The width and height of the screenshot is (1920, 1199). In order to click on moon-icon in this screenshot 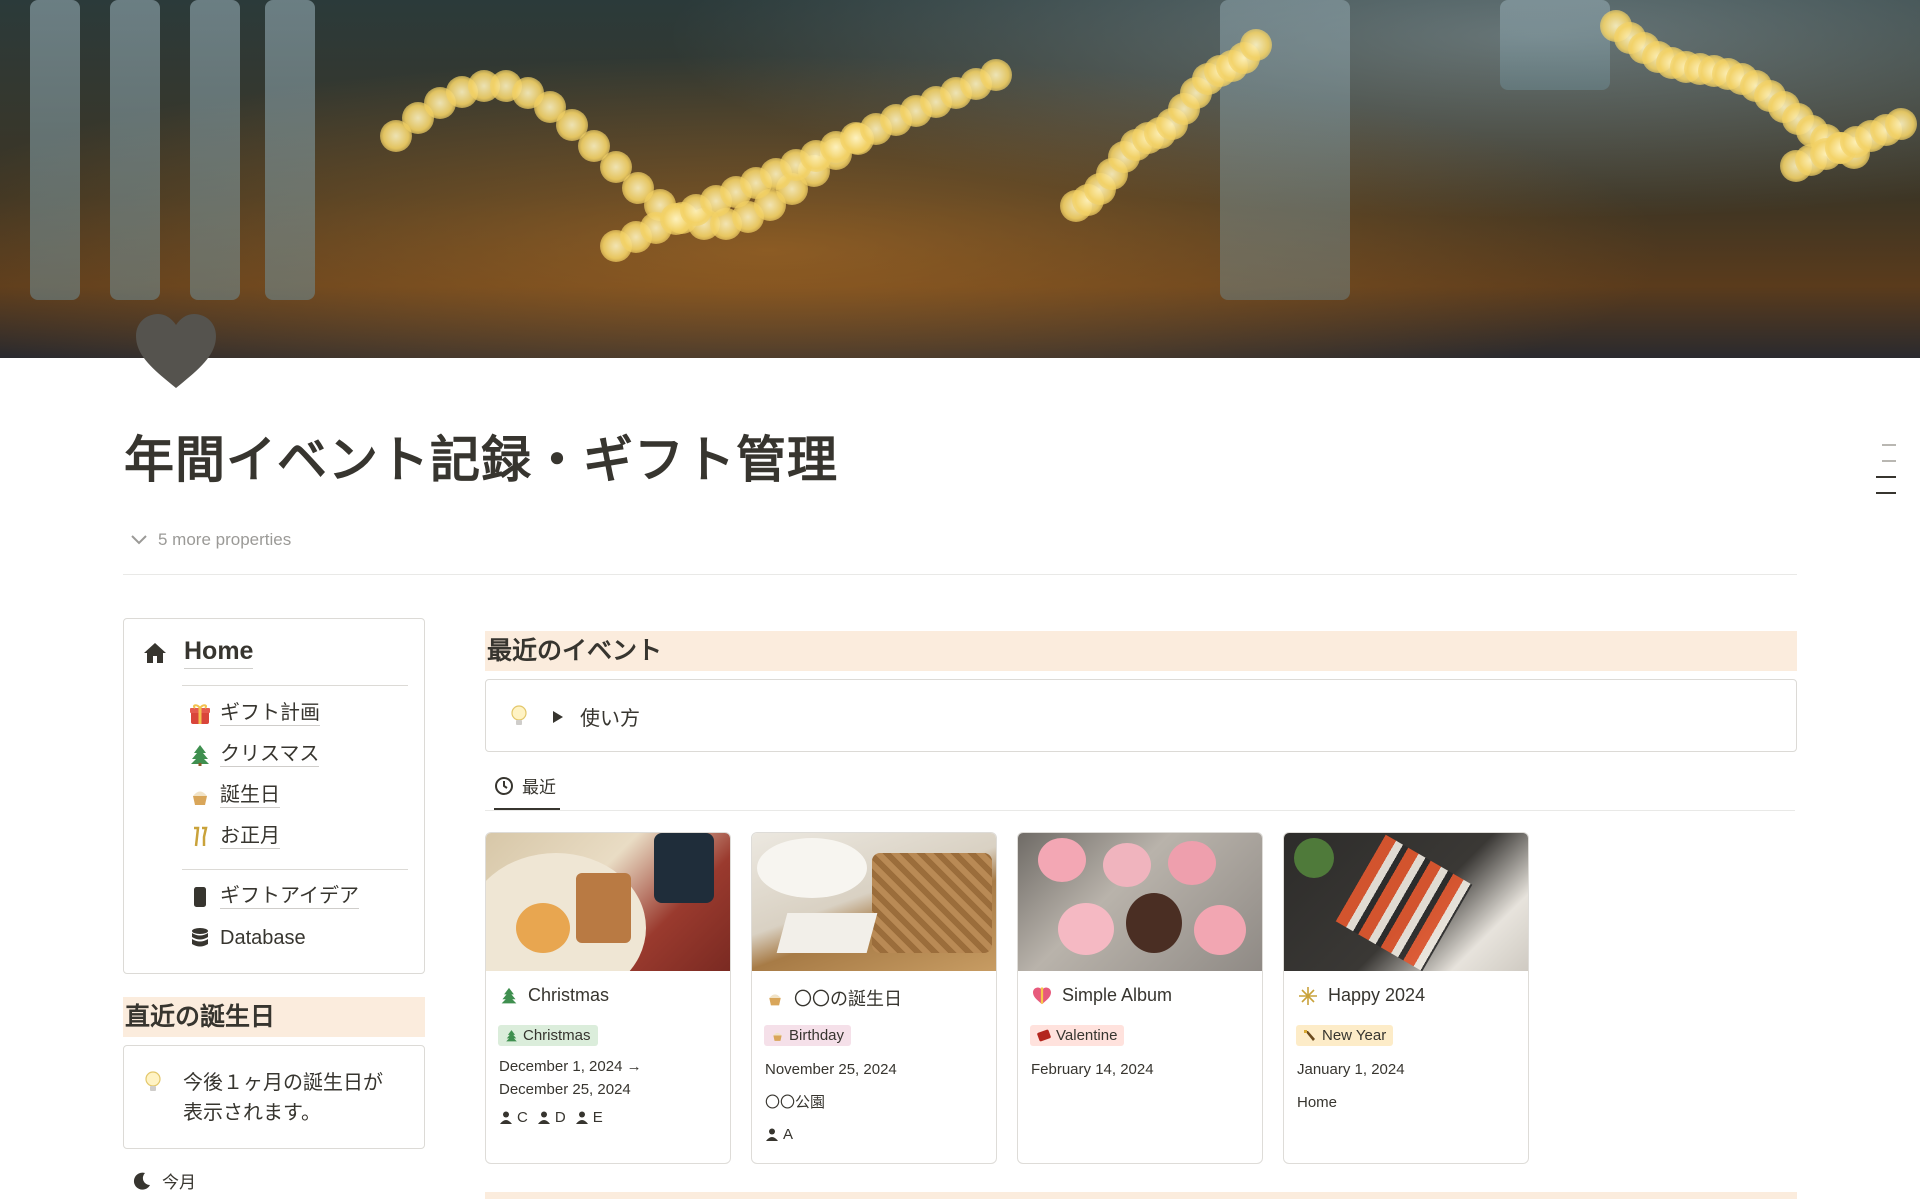, I will do `click(141, 1181)`.